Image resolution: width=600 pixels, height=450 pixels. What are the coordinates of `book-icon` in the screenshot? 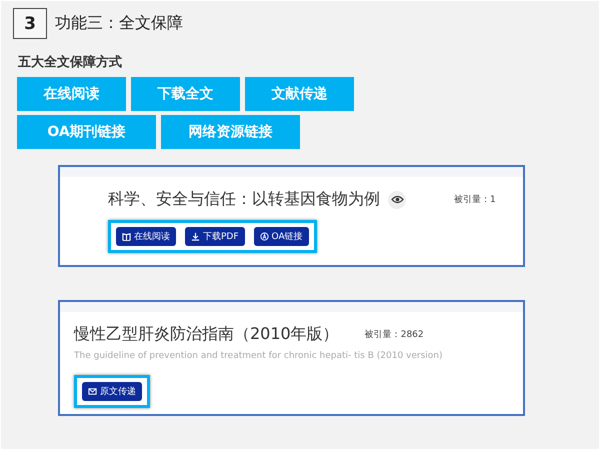 It's located at (126, 236).